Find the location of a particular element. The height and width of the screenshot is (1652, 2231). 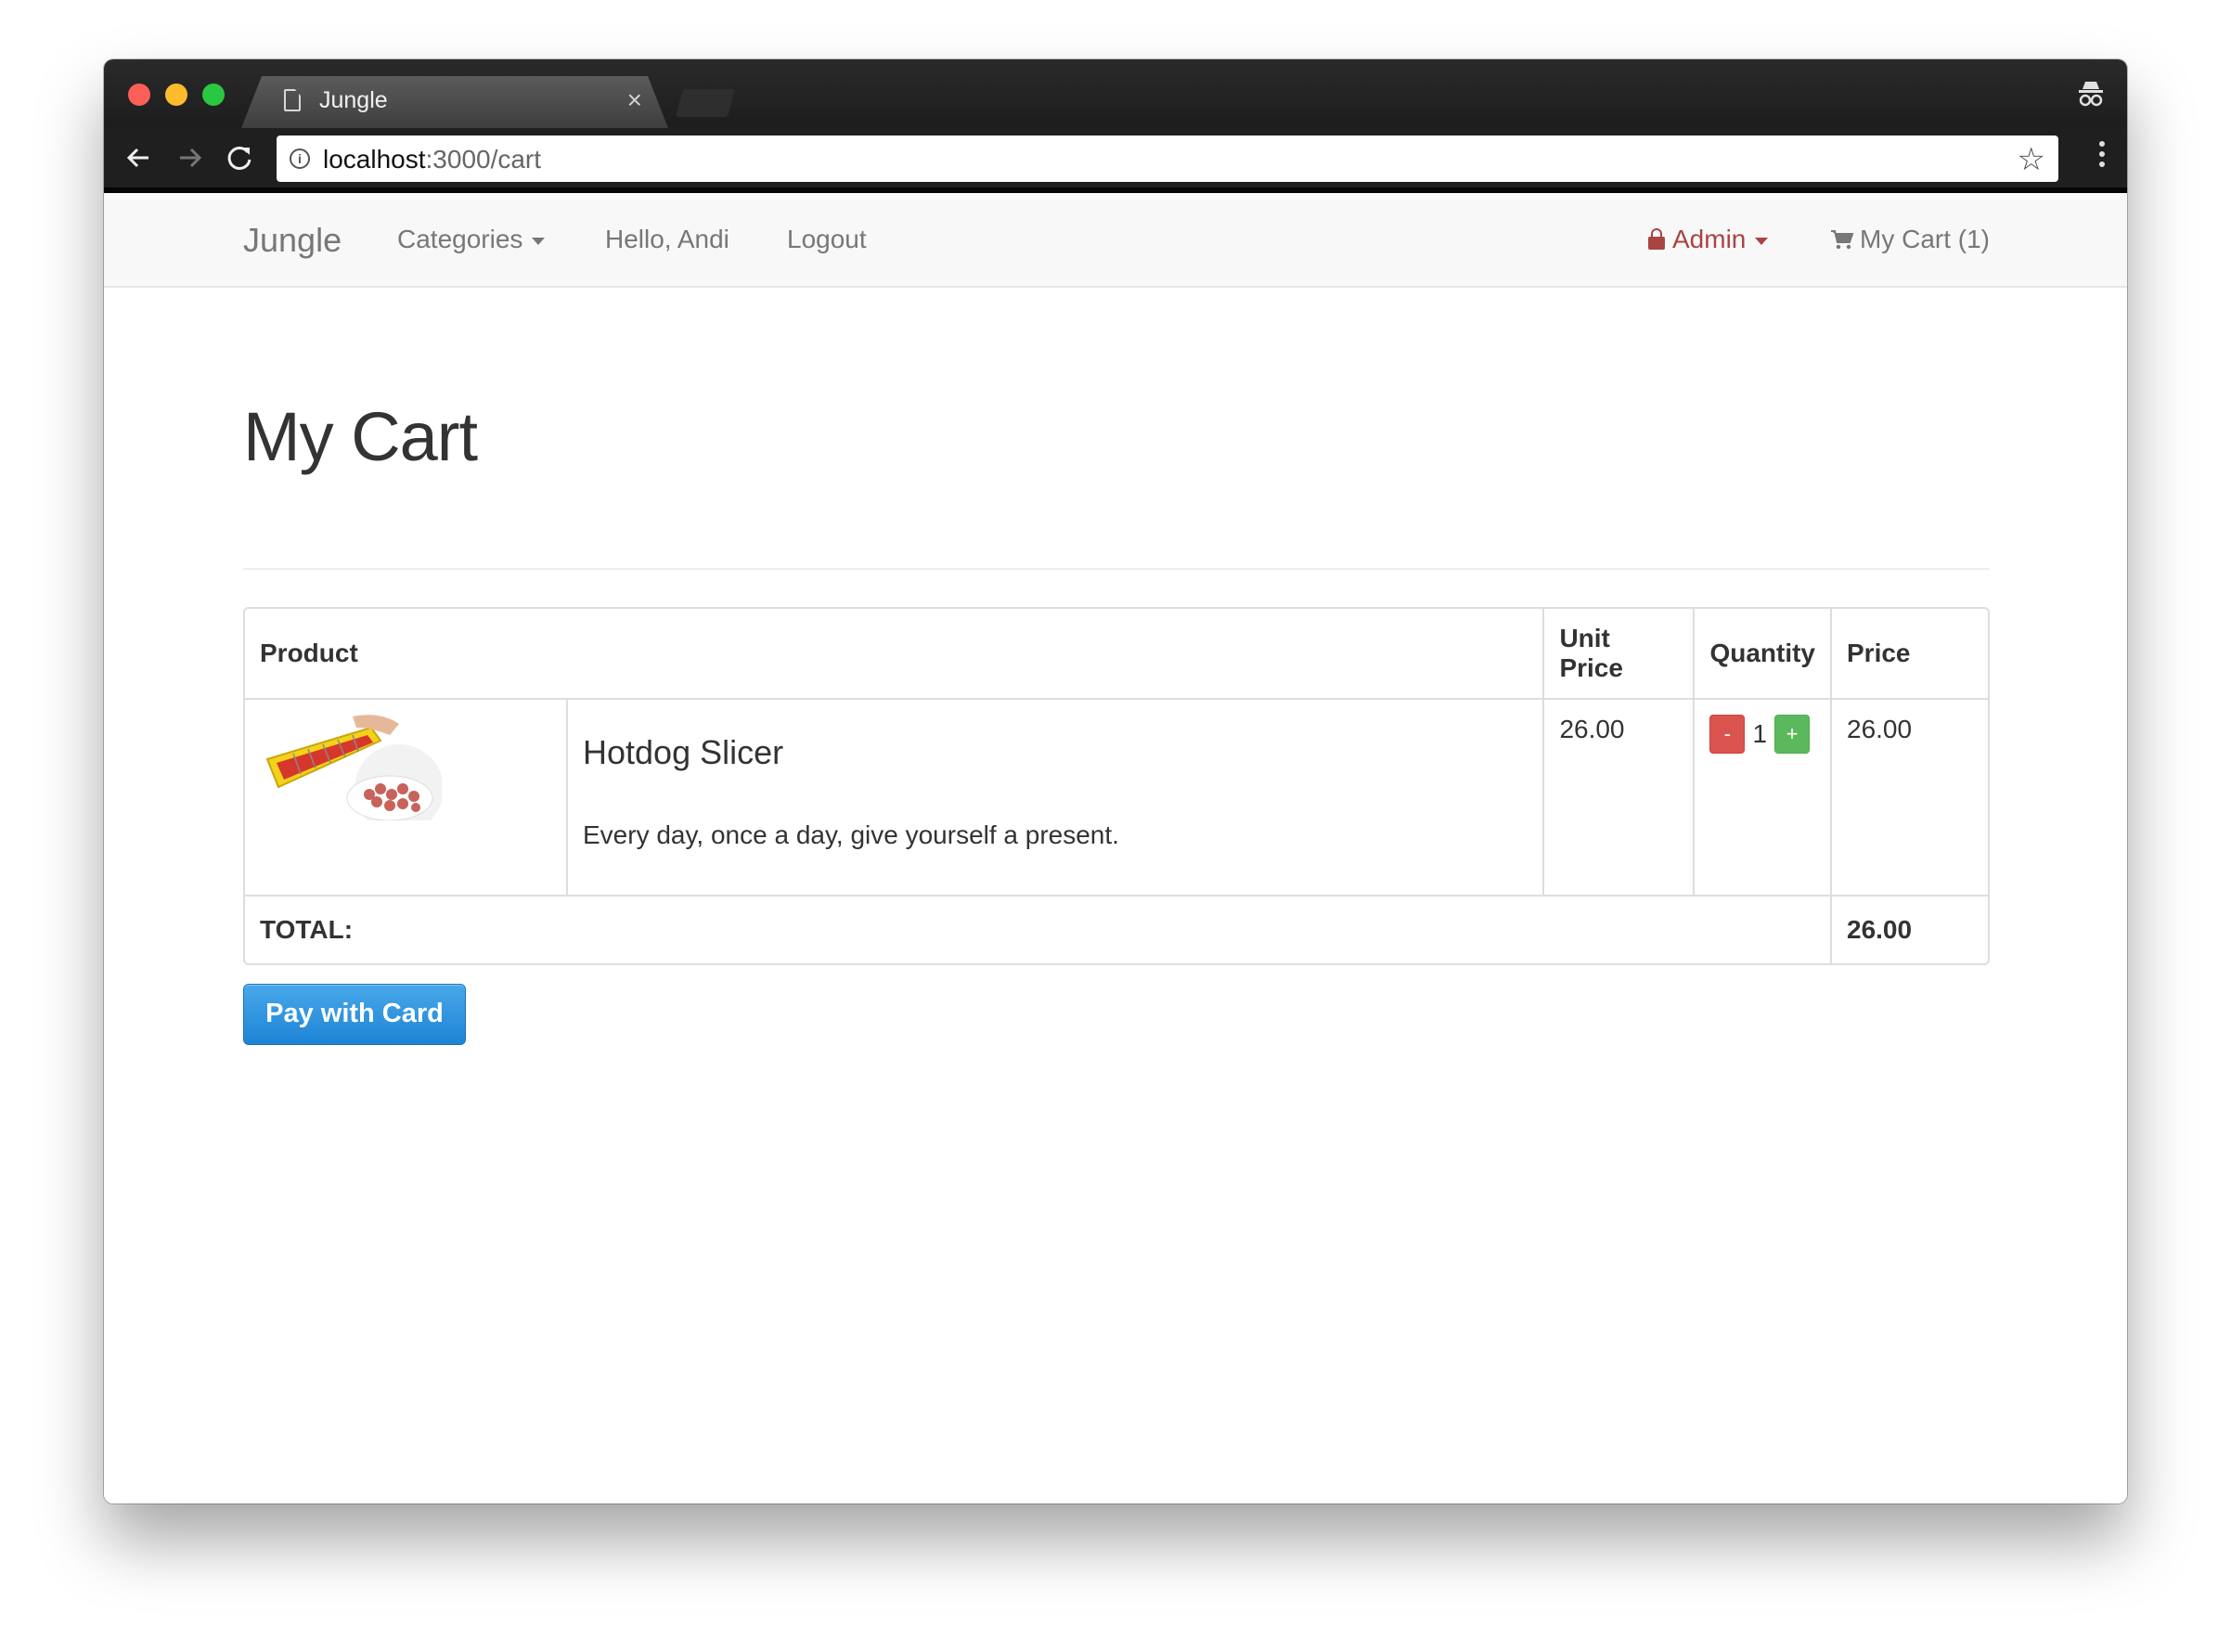

total-label: TOTAL: is located at coordinates (1037, 929).